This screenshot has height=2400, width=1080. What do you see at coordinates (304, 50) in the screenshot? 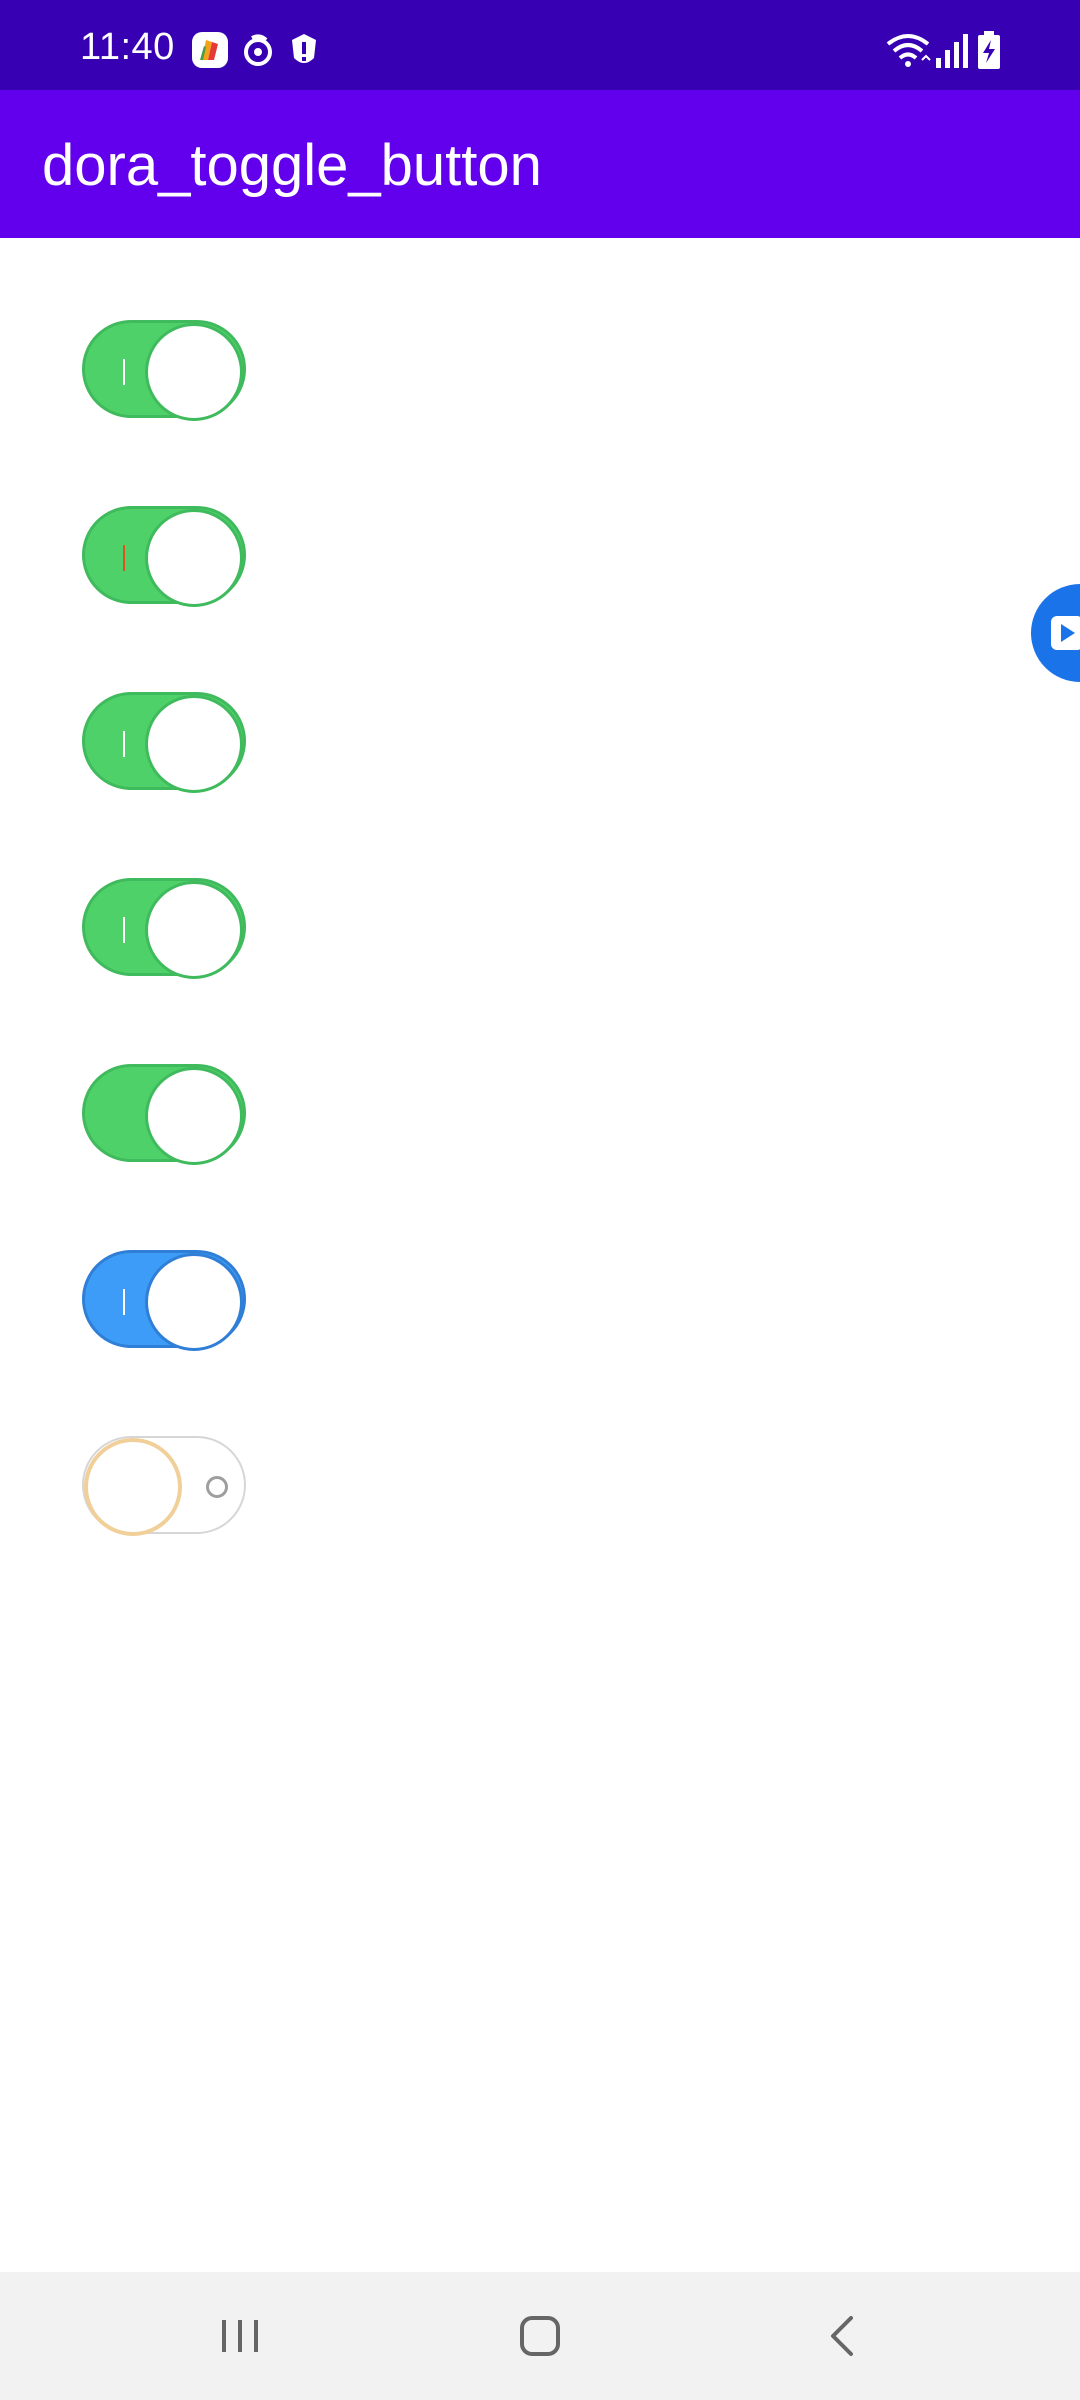
I see `shield-icon` at bounding box center [304, 50].